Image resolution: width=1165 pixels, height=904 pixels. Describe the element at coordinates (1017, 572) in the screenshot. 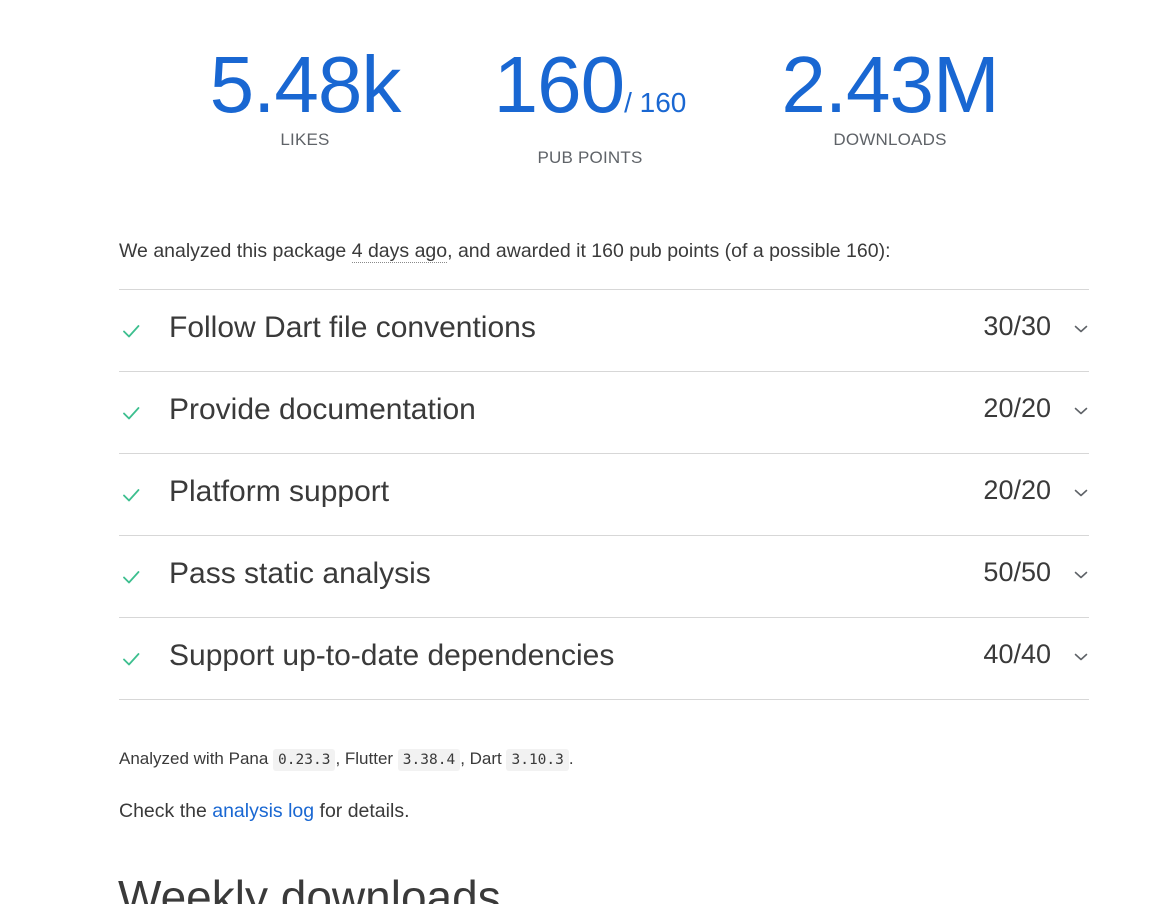

I see `section-score: 50/50` at that location.